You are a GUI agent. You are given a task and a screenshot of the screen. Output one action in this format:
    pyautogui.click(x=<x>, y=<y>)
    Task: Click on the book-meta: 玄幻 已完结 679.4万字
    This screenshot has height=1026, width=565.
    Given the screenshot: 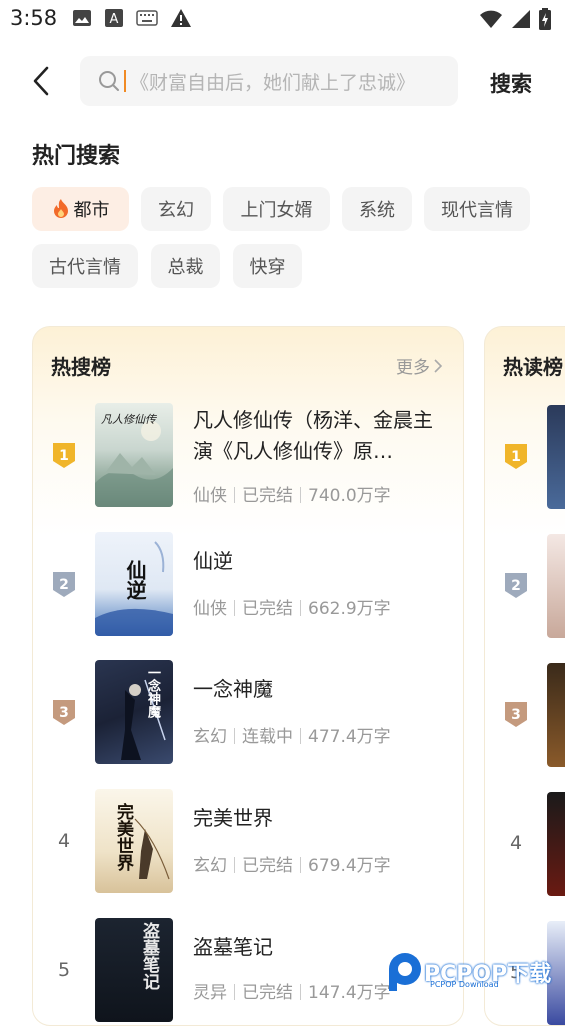 What is the action you would take?
    pyautogui.click(x=292, y=863)
    